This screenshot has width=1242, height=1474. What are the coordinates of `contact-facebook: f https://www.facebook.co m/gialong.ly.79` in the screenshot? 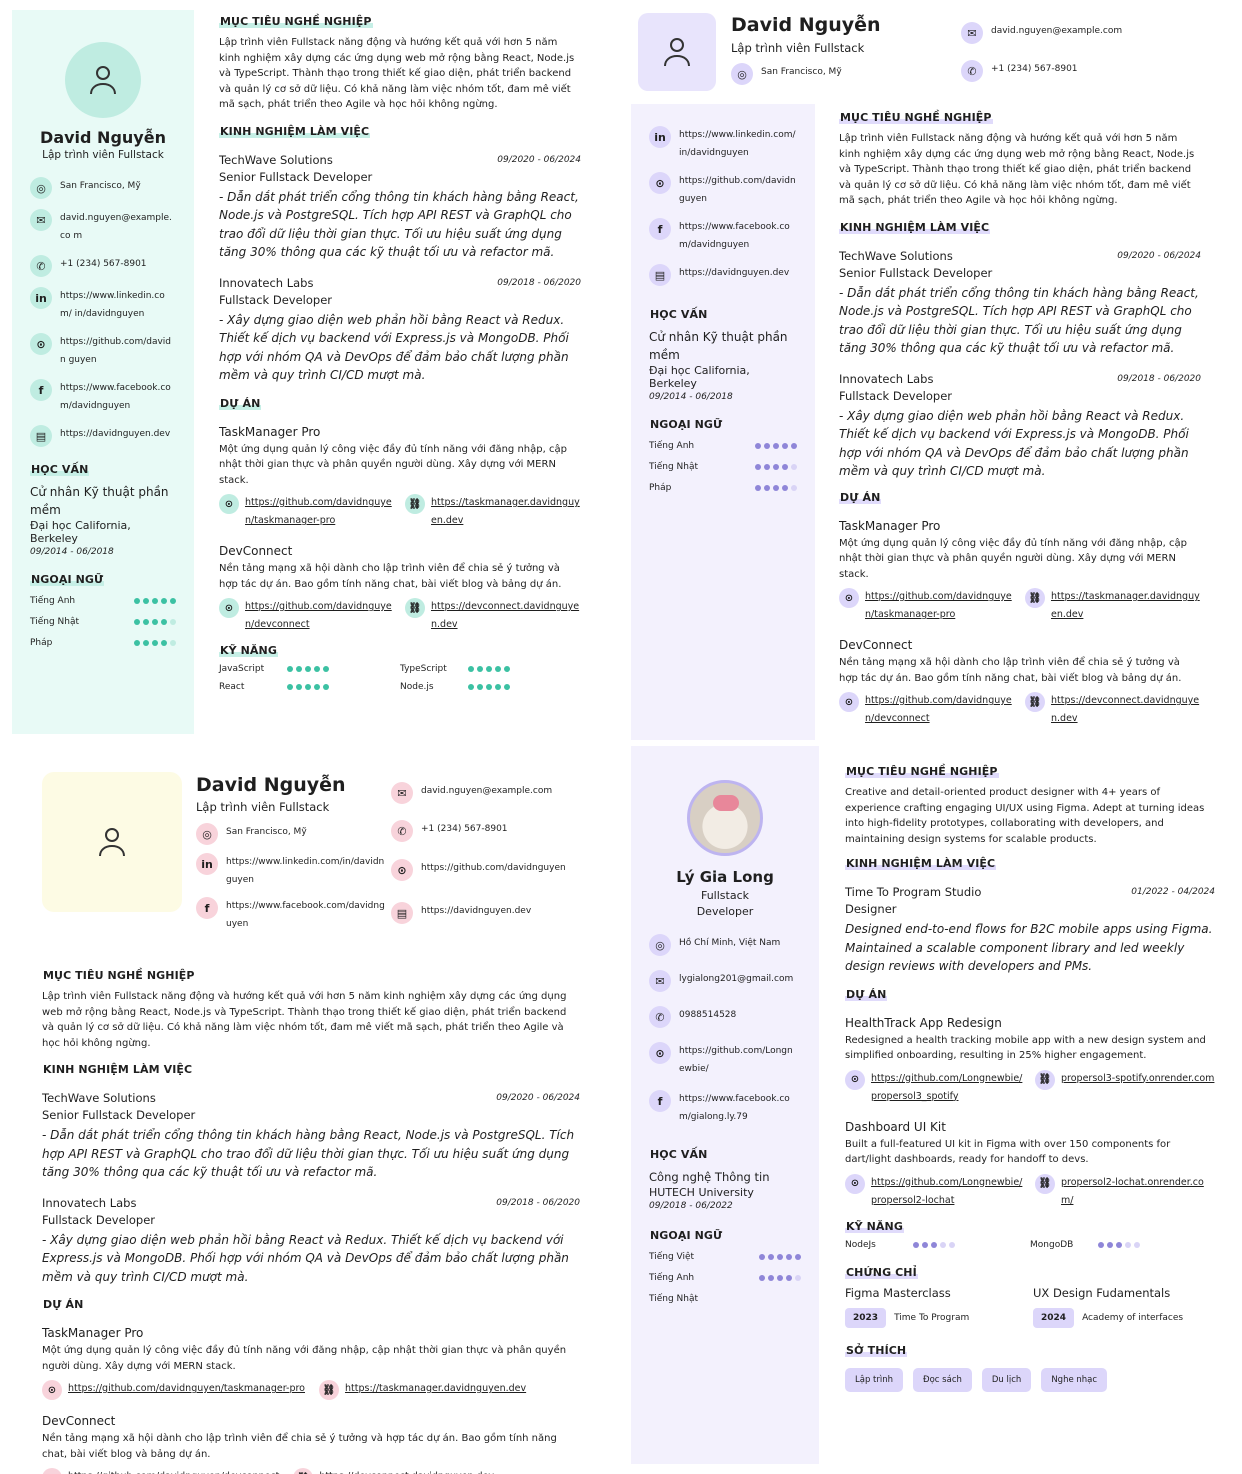 It's located at (725, 1108).